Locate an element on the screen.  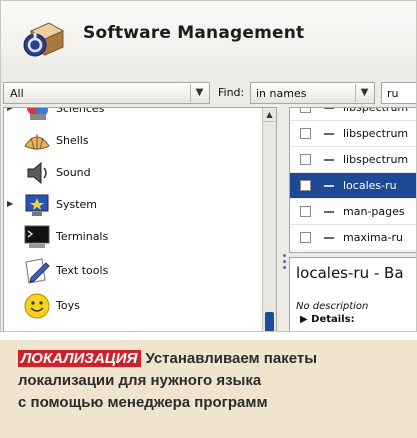
app-title: Software Management is located at coordinates (194, 33).